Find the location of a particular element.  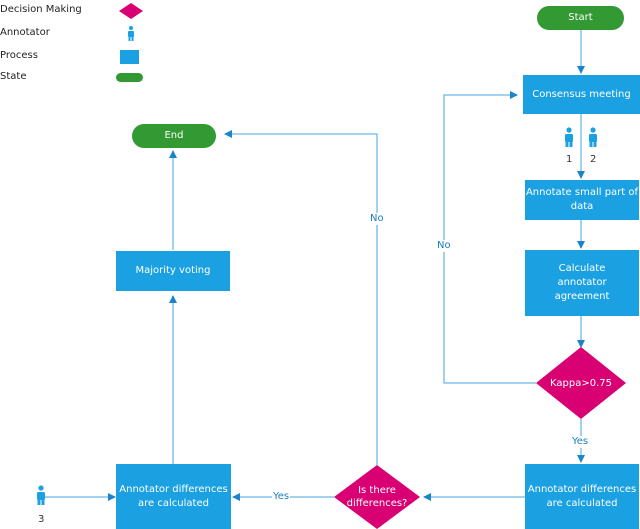

legend-label-decision: Decision Making is located at coordinates (41, 9).